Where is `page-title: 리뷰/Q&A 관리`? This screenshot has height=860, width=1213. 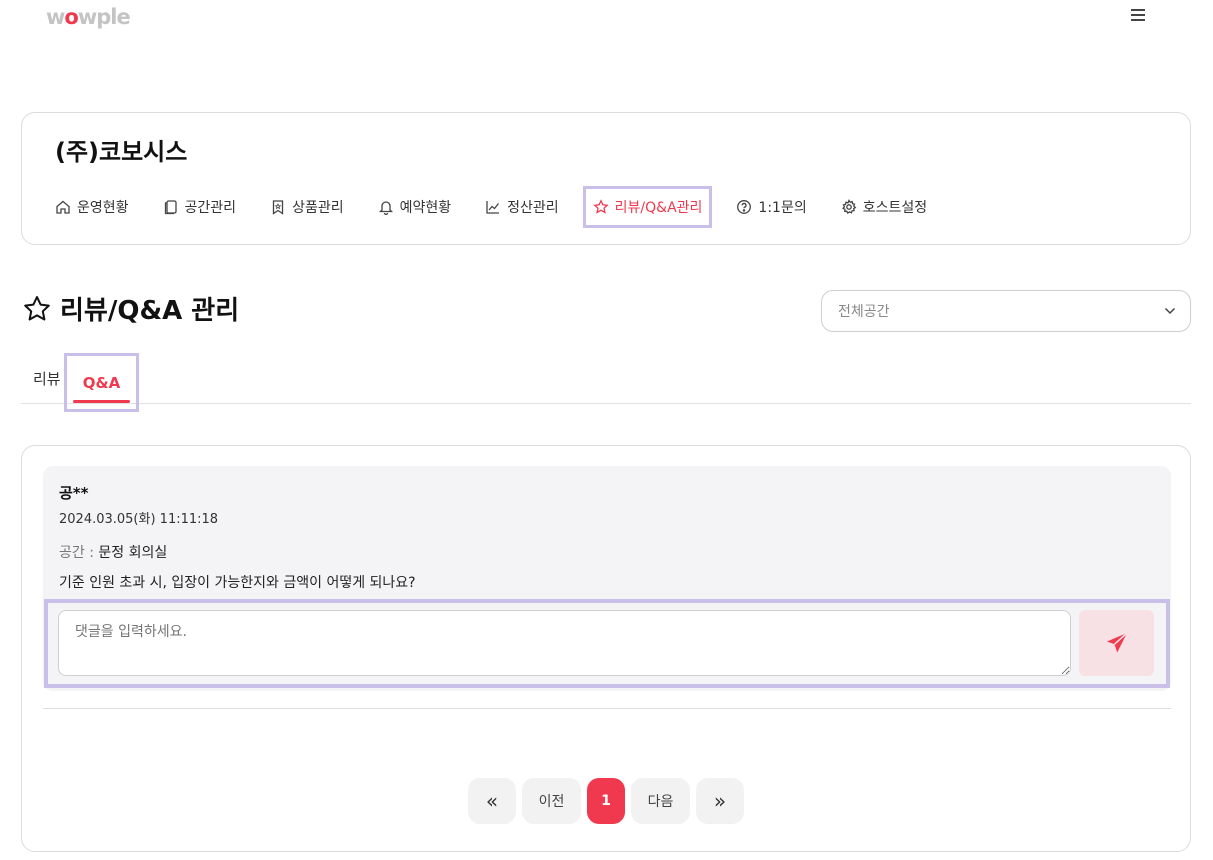 page-title: 리뷰/Q&A 관리 is located at coordinates (130, 308).